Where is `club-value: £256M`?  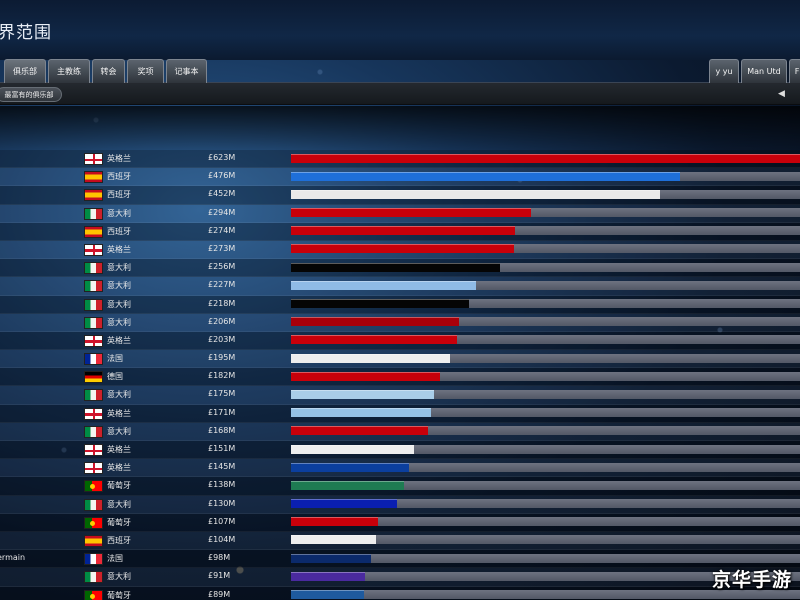 club-value: £256M is located at coordinates (222, 267).